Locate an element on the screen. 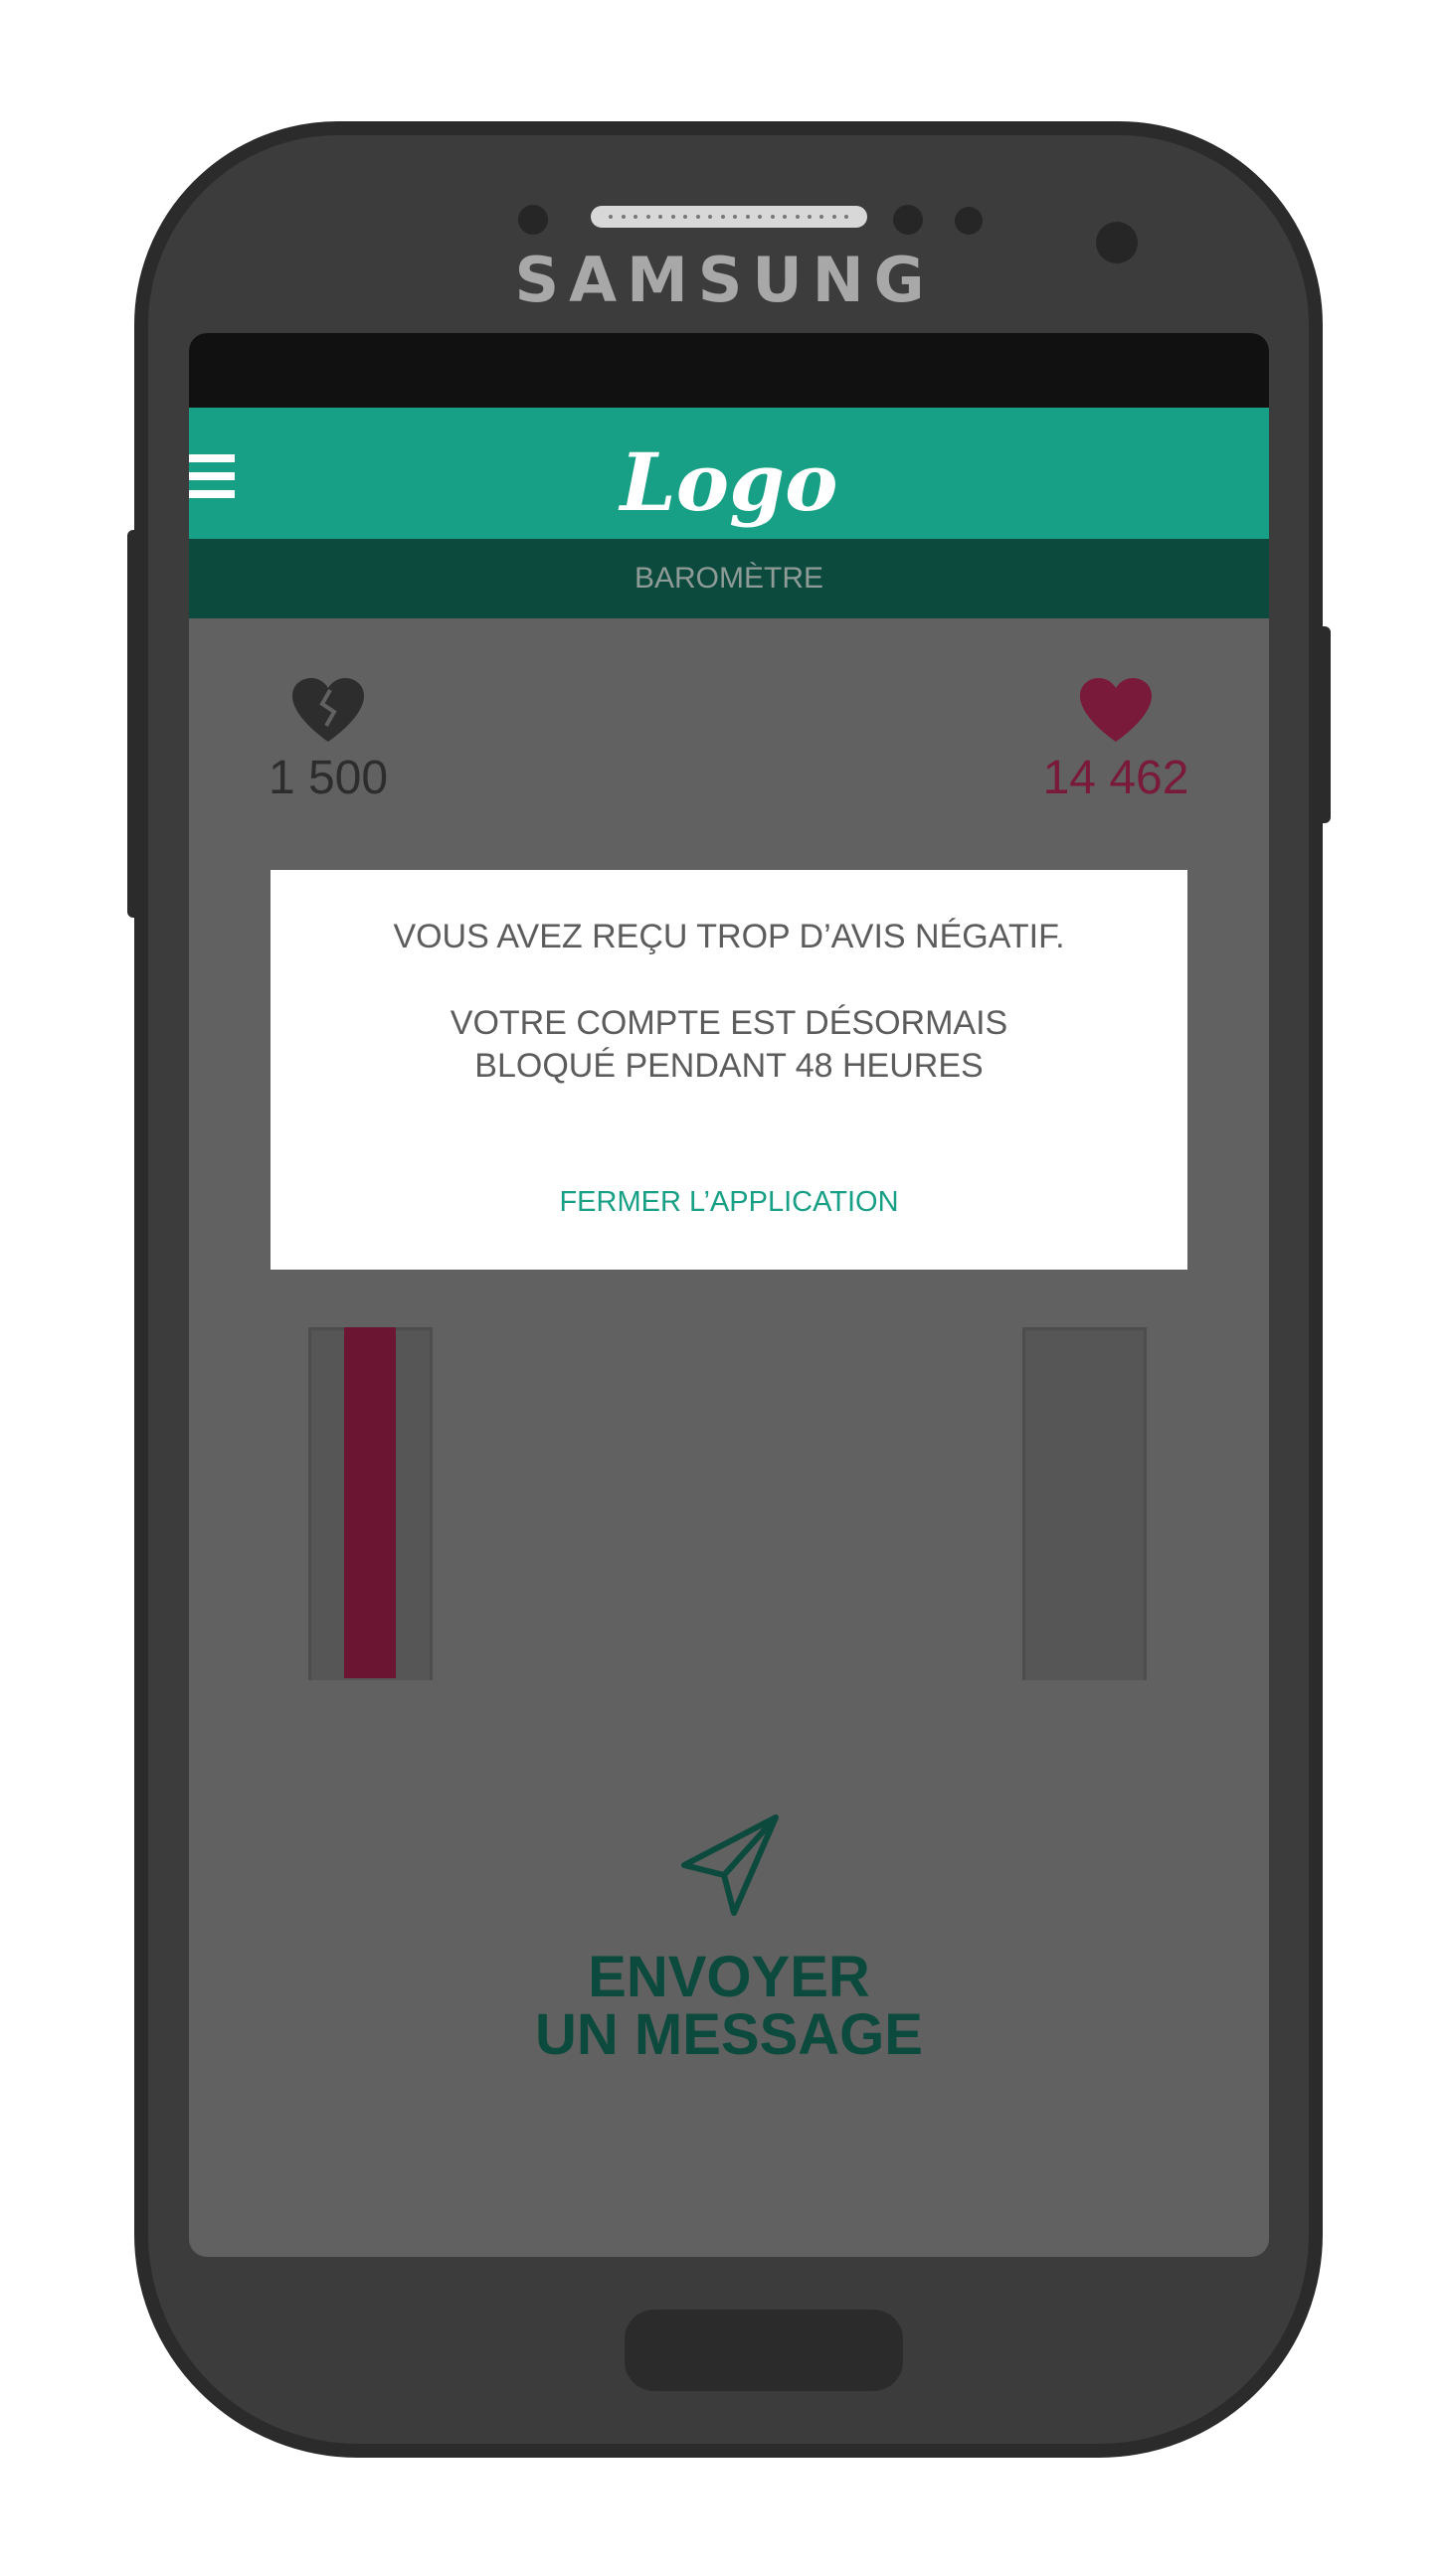 The width and height of the screenshot is (1449, 2576). send-label-line2: UN MESSAGE is located at coordinates (729, 2034).